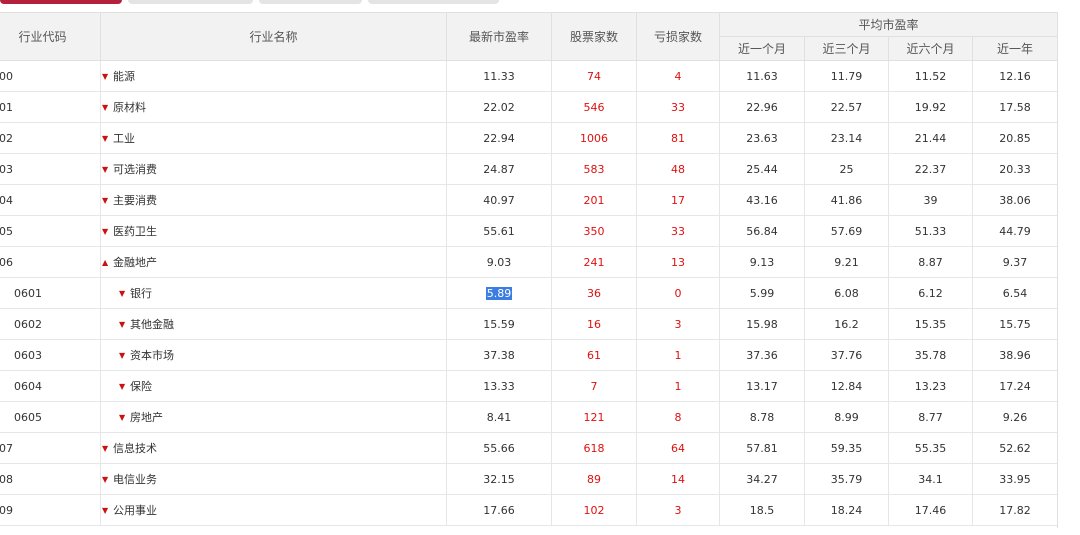 This screenshot has height=535, width=1080. Describe the element at coordinates (529, 200) in the screenshot. I see `table-row: 04 ▼ 主要消费 40.97 201 17 43.16 41.86 39 38.06` at that location.